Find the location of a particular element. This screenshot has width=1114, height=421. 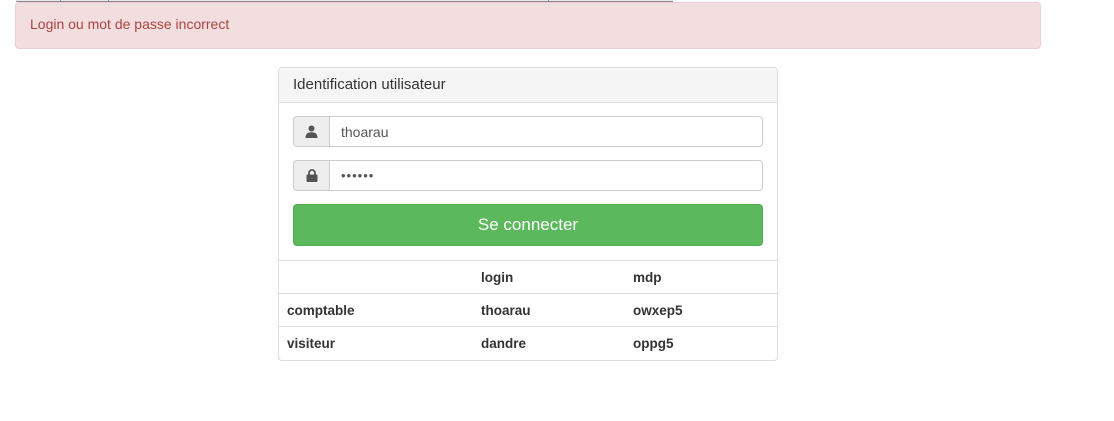

table-cell-login: thoarau is located at coordinates (549, 310).